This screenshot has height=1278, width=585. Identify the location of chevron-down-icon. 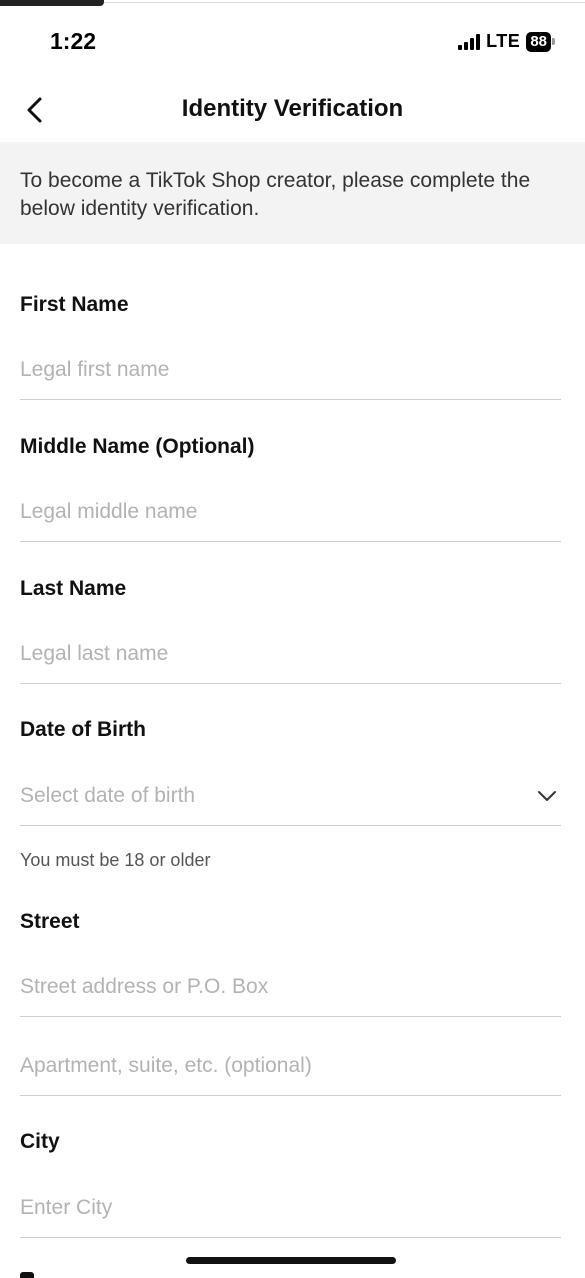
(547, 796).